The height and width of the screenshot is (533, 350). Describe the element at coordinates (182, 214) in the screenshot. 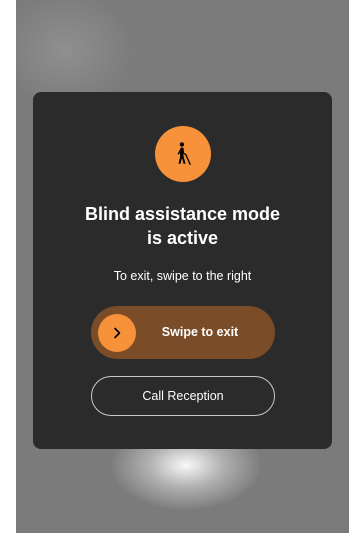

I see `dialog-title-line-1: Blind assistance mode` at that location.